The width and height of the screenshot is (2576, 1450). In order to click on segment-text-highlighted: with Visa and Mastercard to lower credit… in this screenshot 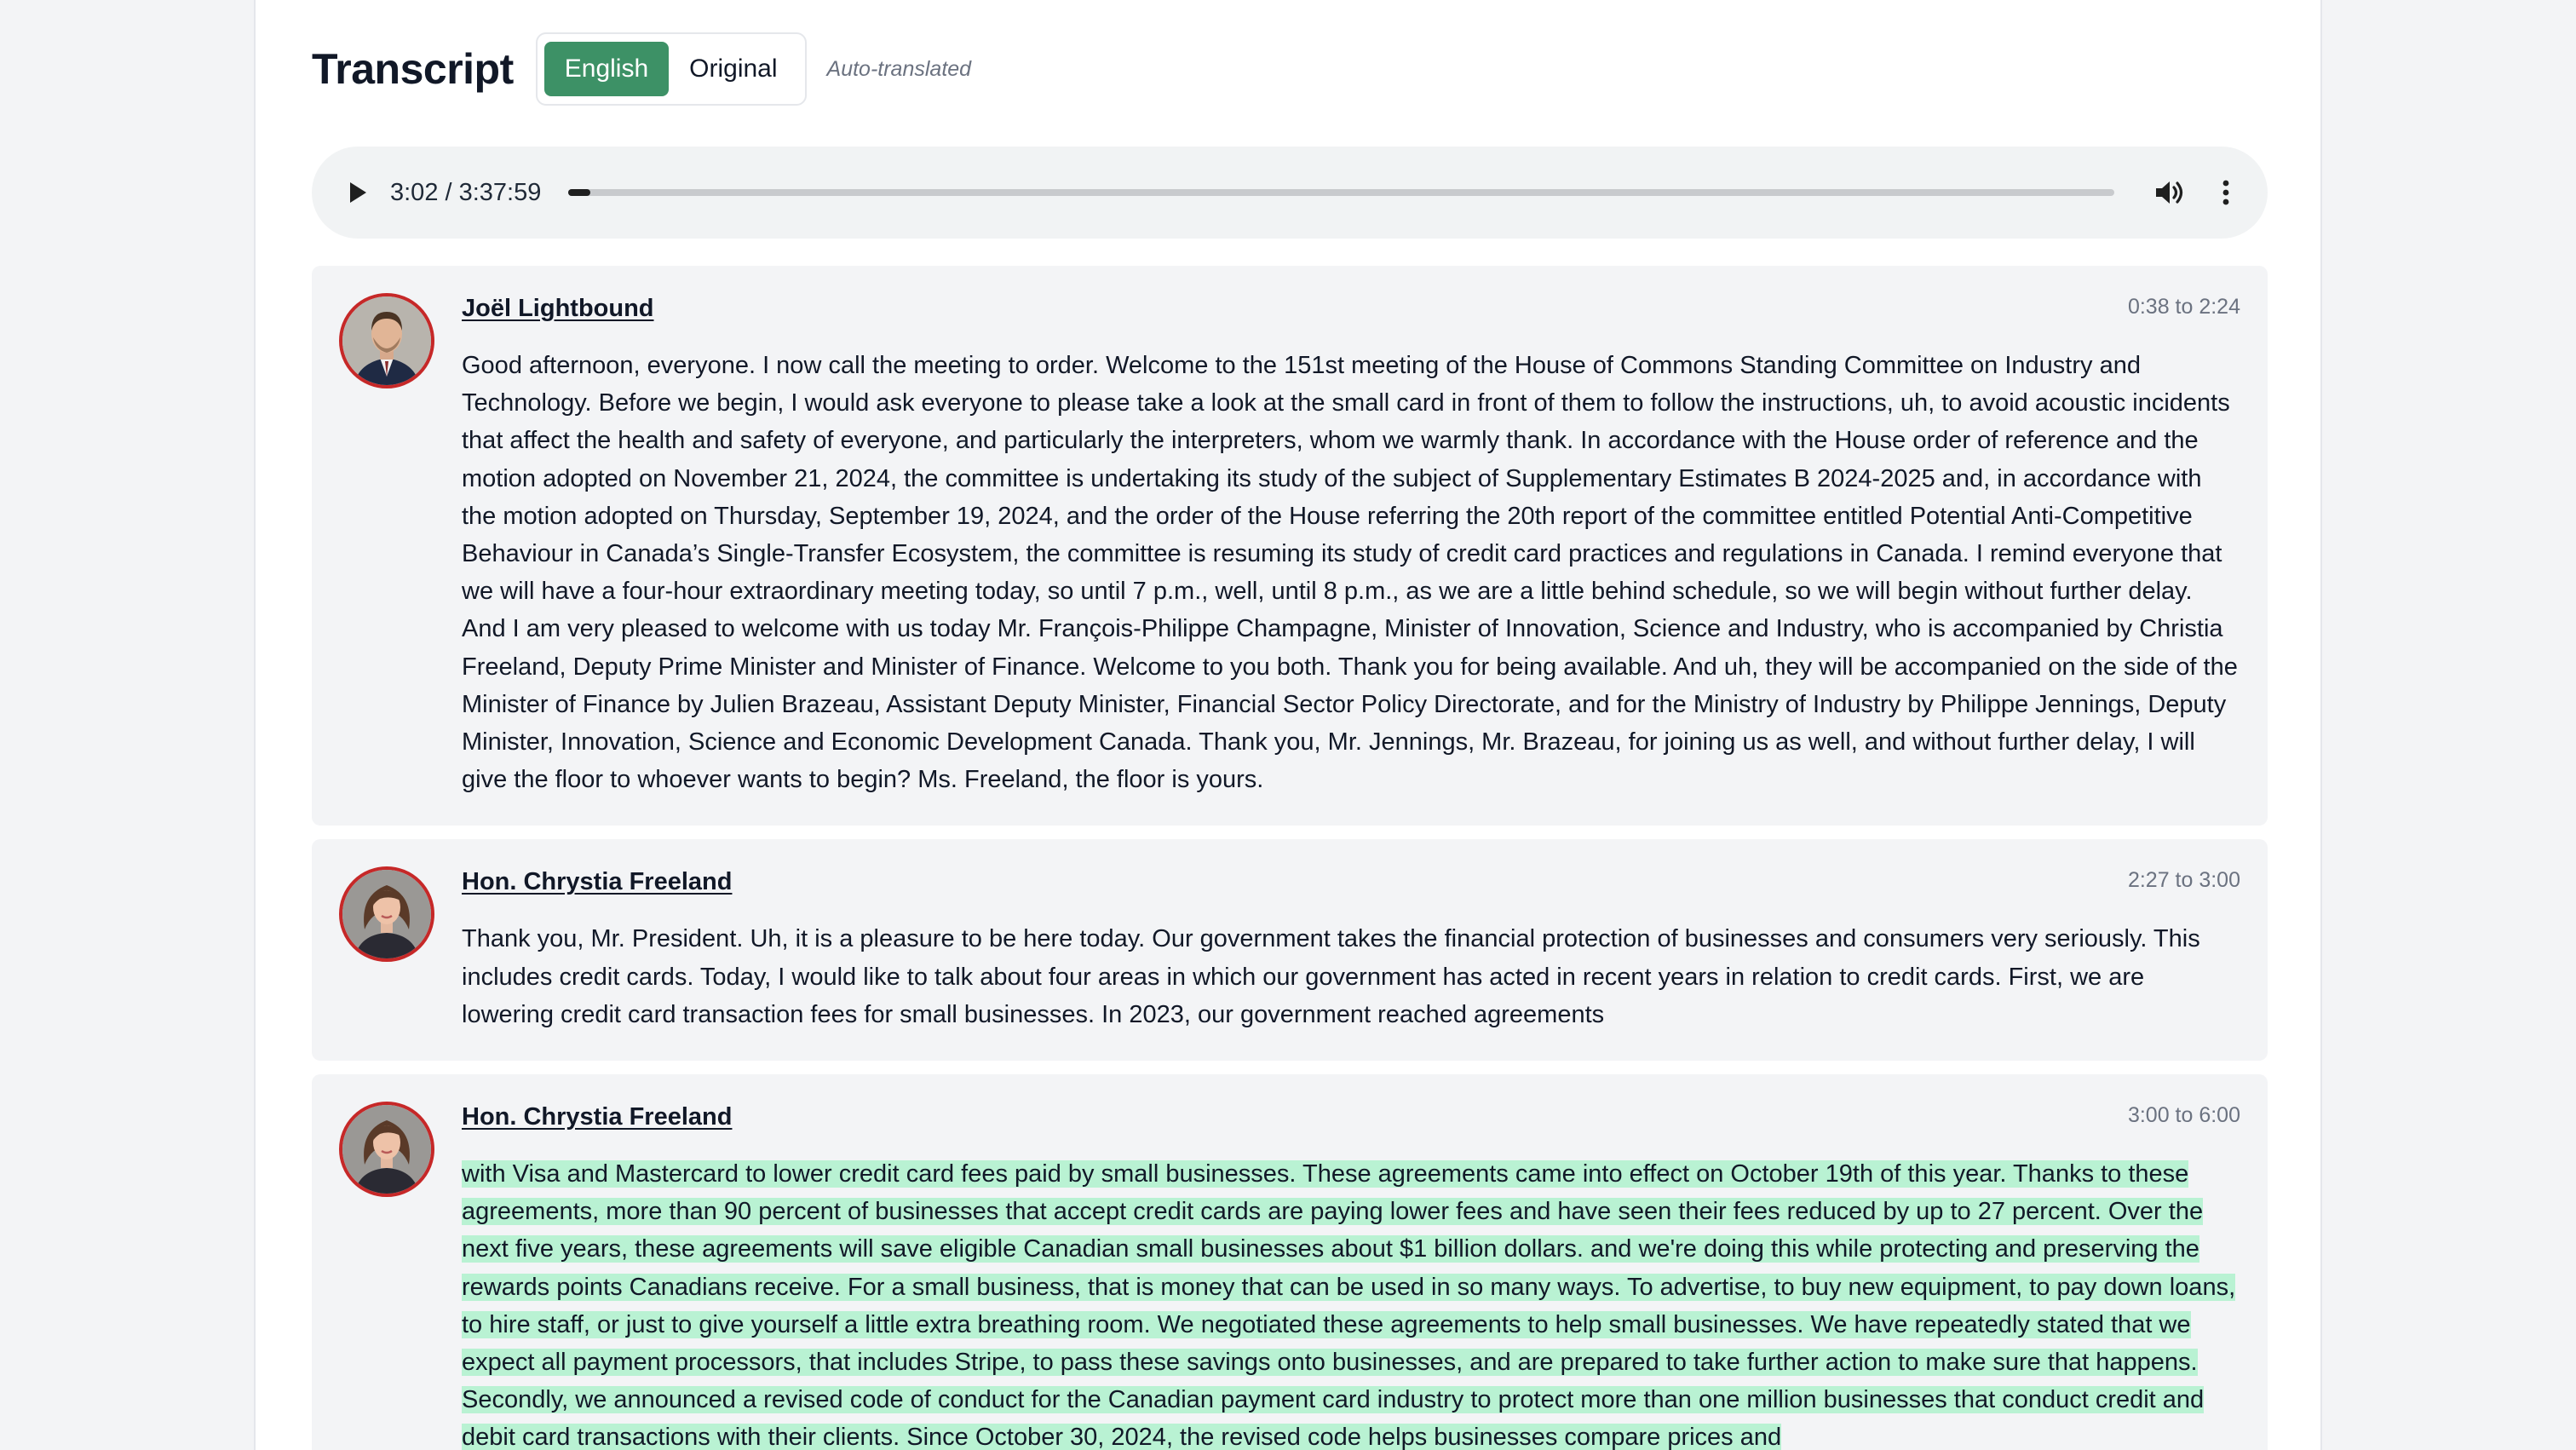, I will do `click(1351, 1302)`.